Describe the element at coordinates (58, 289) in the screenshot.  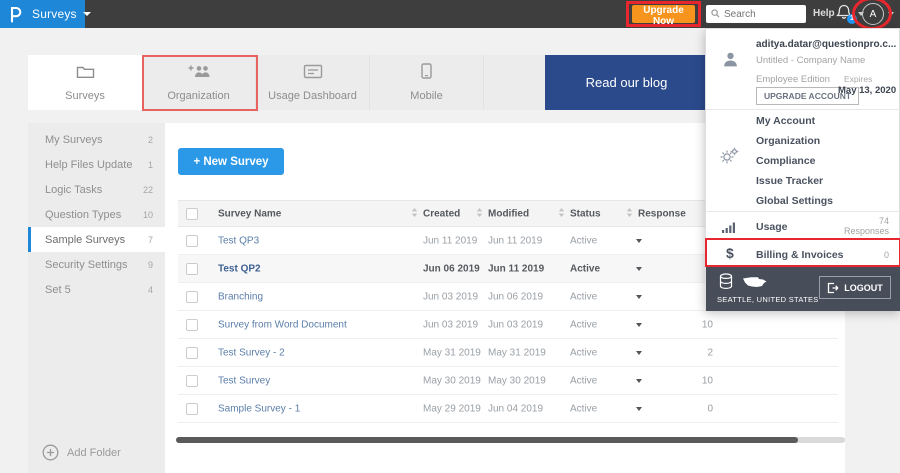
I see `folder-label: Set 5` at that location.